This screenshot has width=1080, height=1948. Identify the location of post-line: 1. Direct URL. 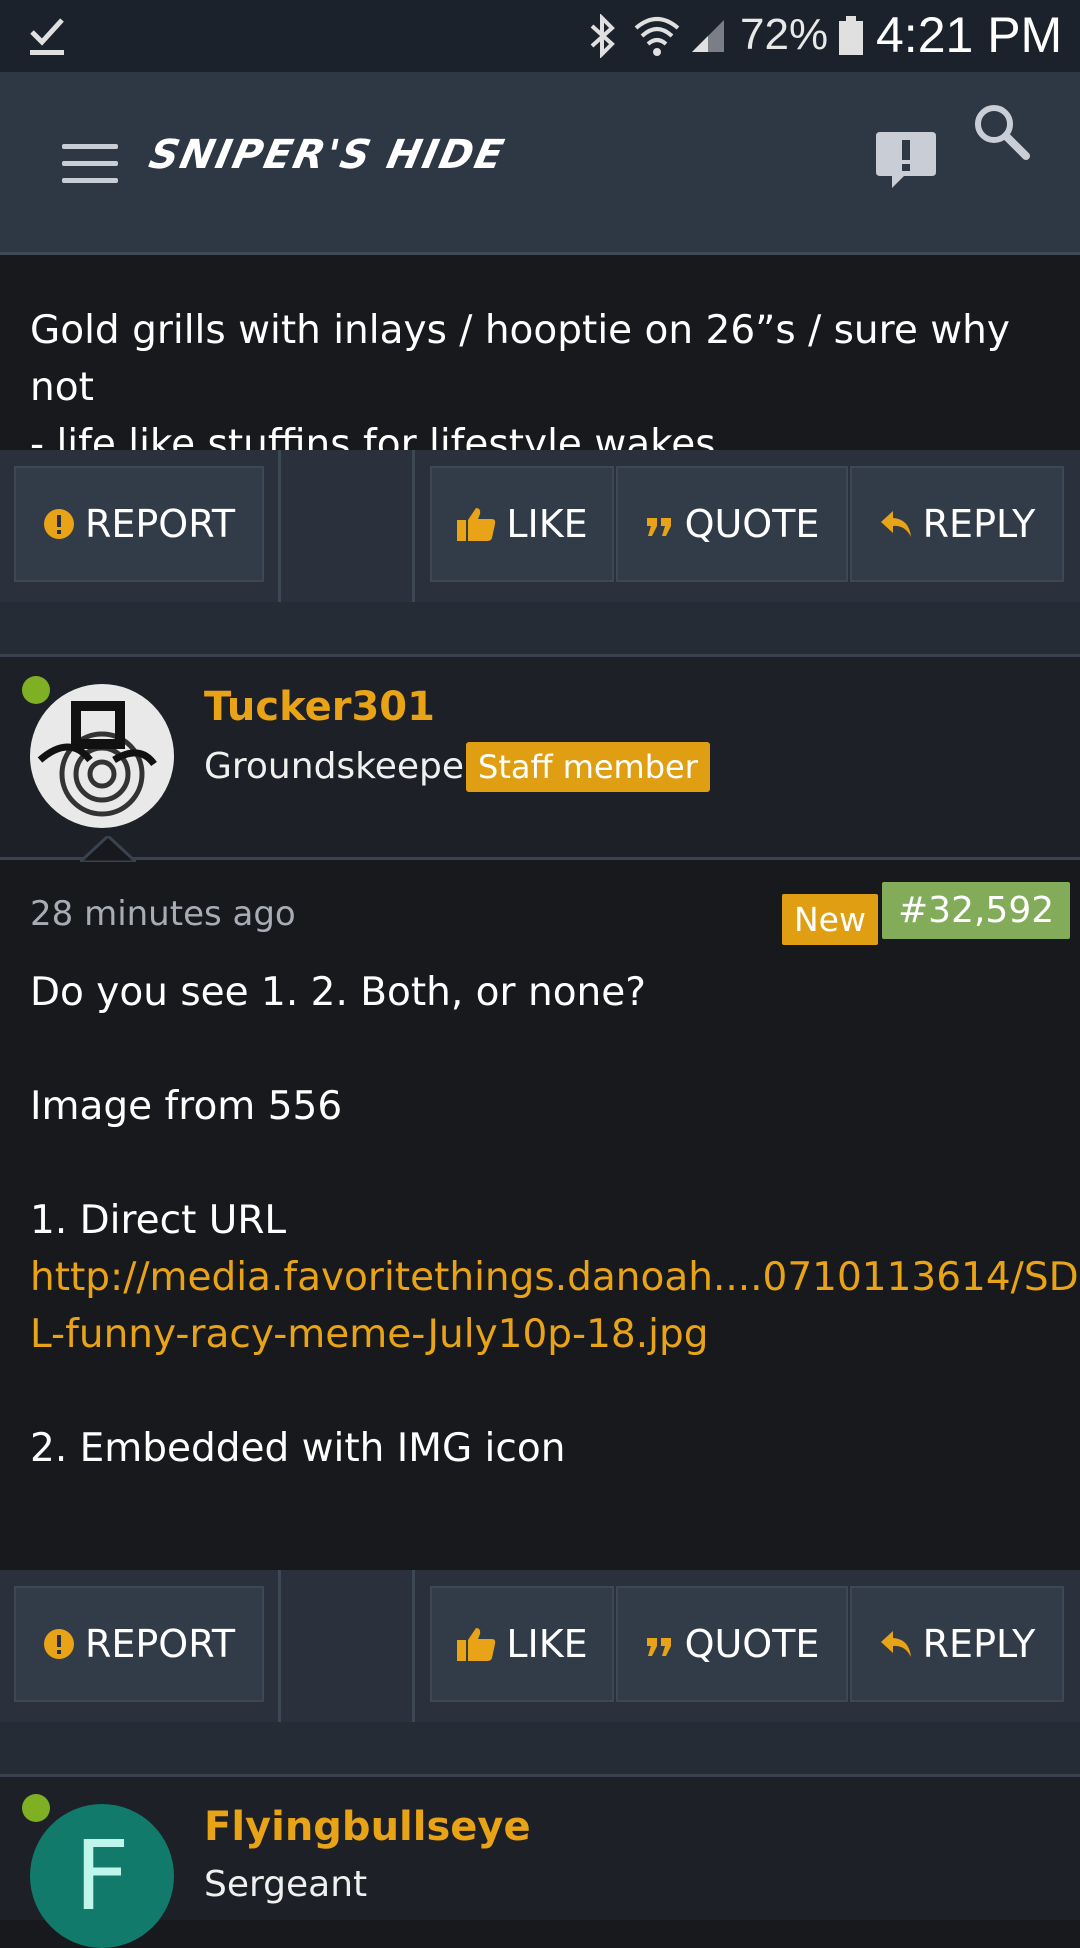
(158, 1220).